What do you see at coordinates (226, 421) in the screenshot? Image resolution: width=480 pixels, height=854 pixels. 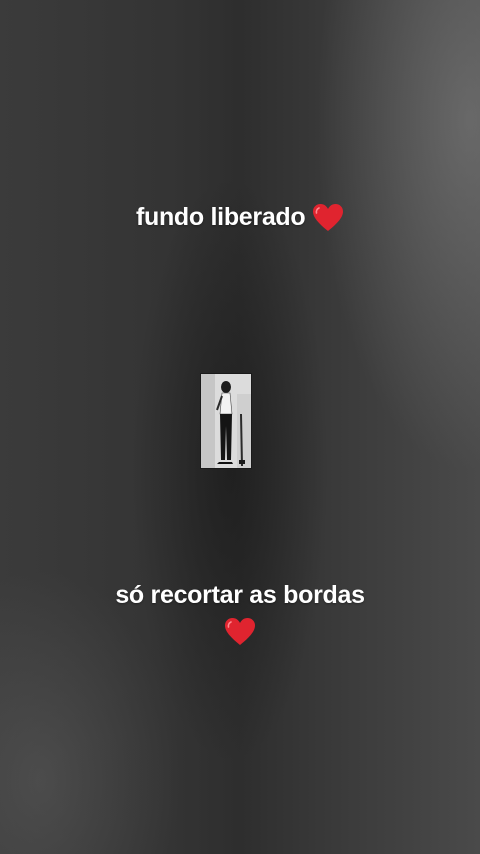 I see `cutout-thumbnail` at bounding box center [226, 421].